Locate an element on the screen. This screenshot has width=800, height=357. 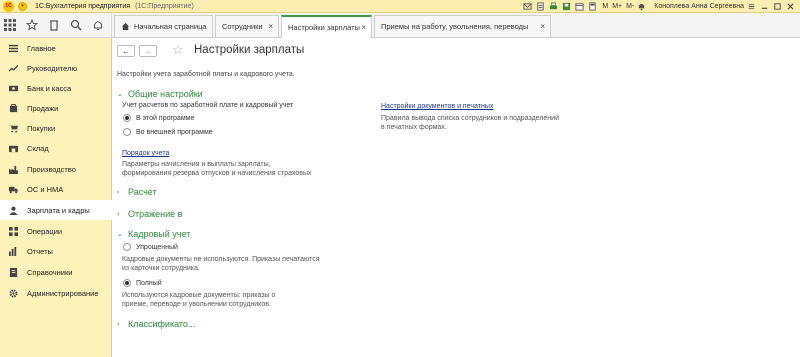
tool-row is located at coordinates (56, 25).